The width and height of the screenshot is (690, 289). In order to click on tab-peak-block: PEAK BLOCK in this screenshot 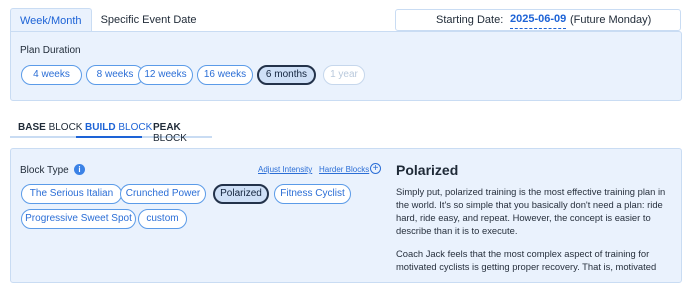, I will do `click(182, 133)`.